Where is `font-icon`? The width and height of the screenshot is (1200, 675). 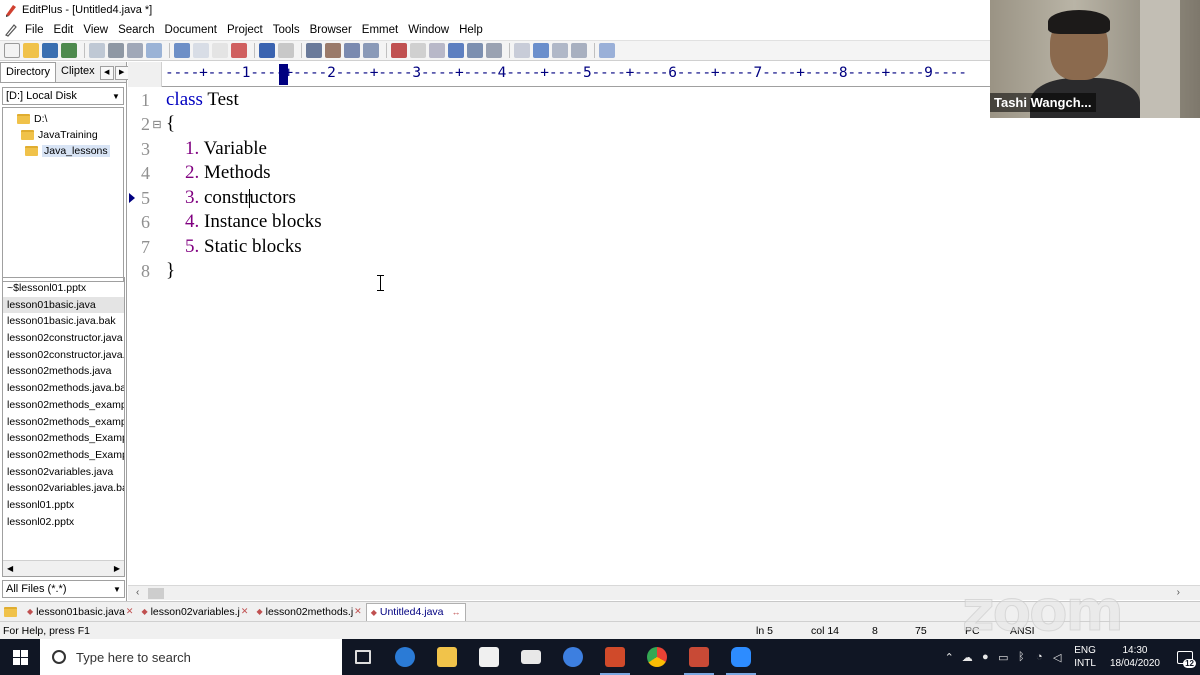
font-icon is located at coordinates (399, 50).